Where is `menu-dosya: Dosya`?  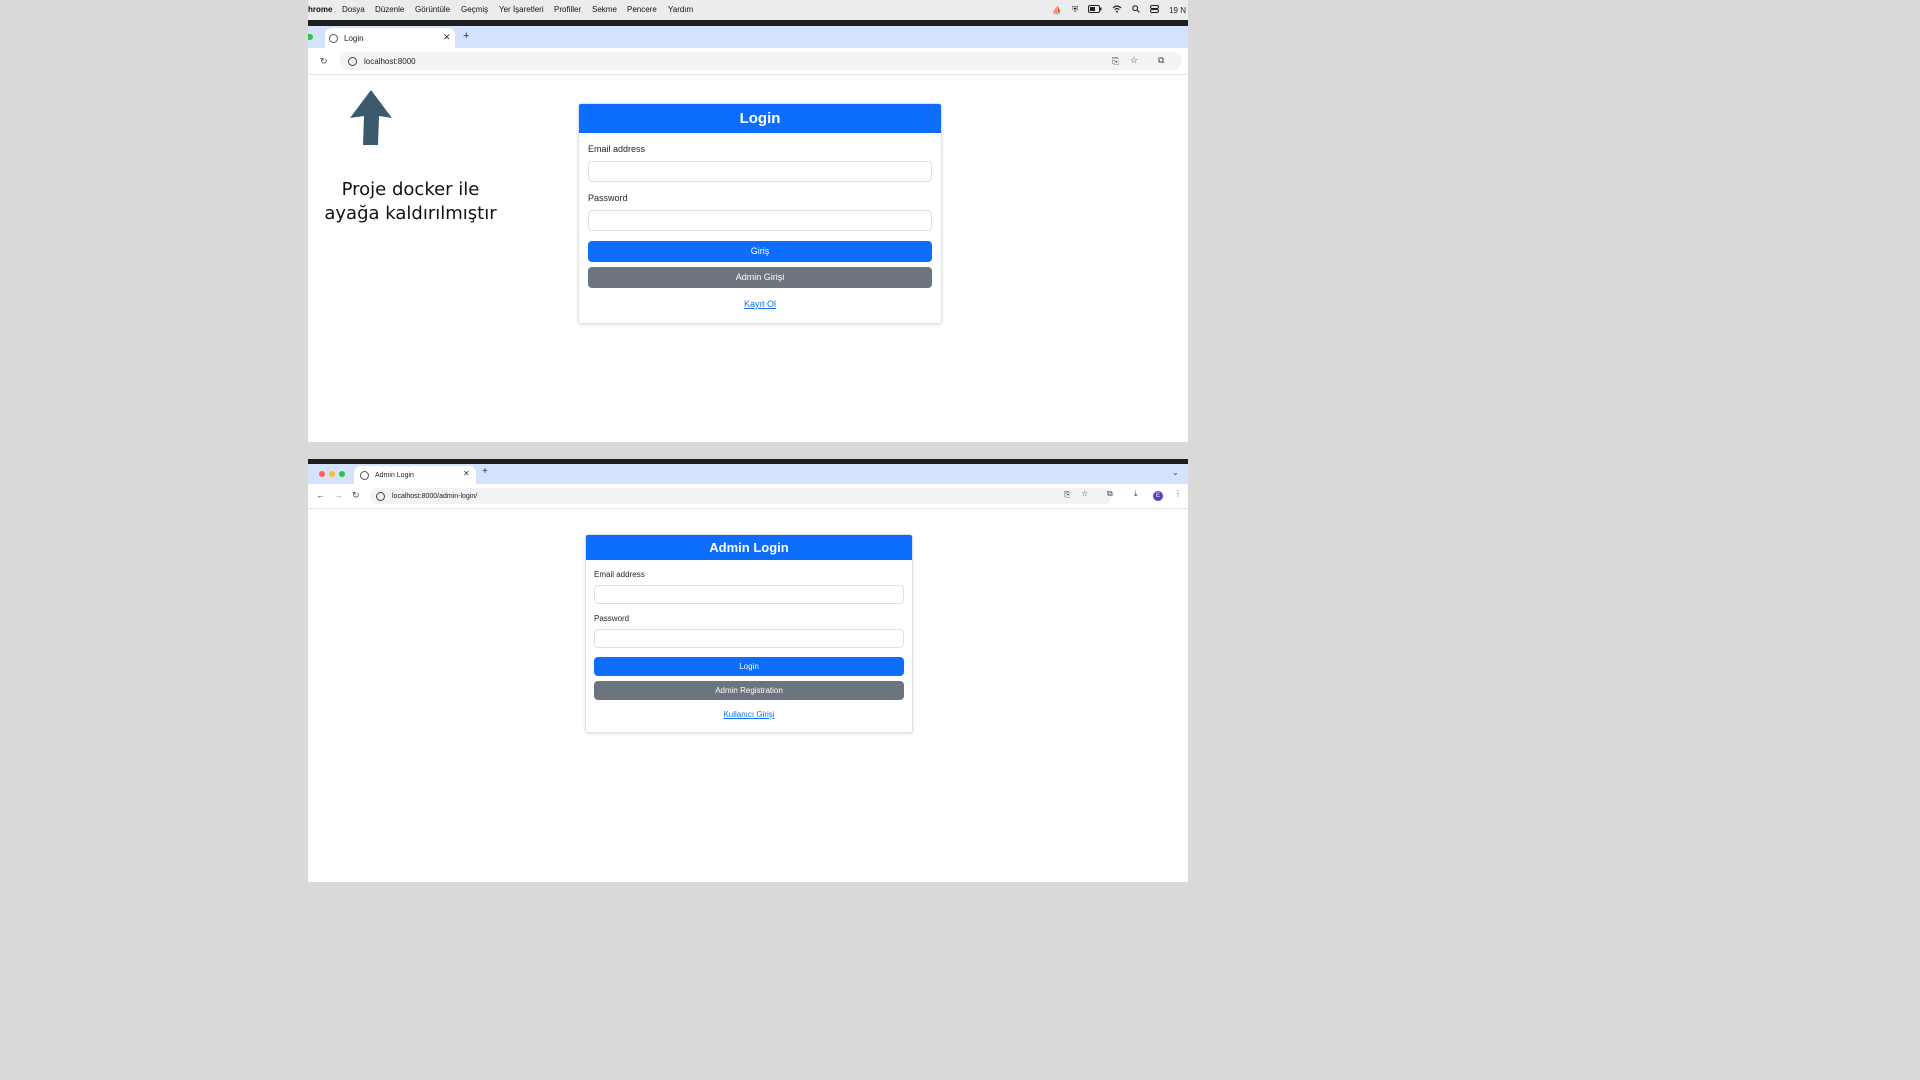
menu-dosya: Dosya is located at coordinates (353, 9).